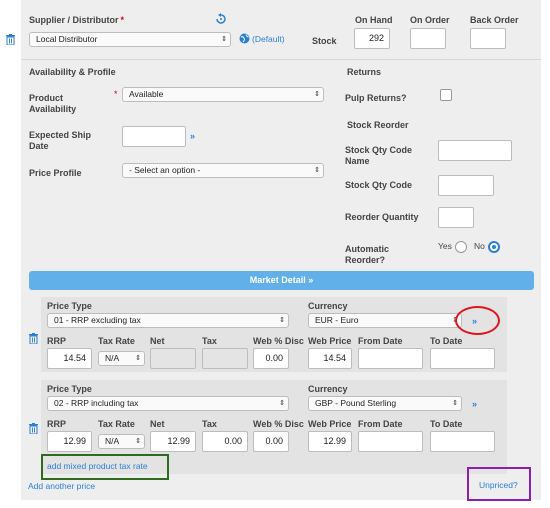 The width and height of the screenshot is (550, 508). What do you see at coordinates (192, 136) in the screenshot?
I see `expand-chevron-icon: »` at bounding box center [192, 136].